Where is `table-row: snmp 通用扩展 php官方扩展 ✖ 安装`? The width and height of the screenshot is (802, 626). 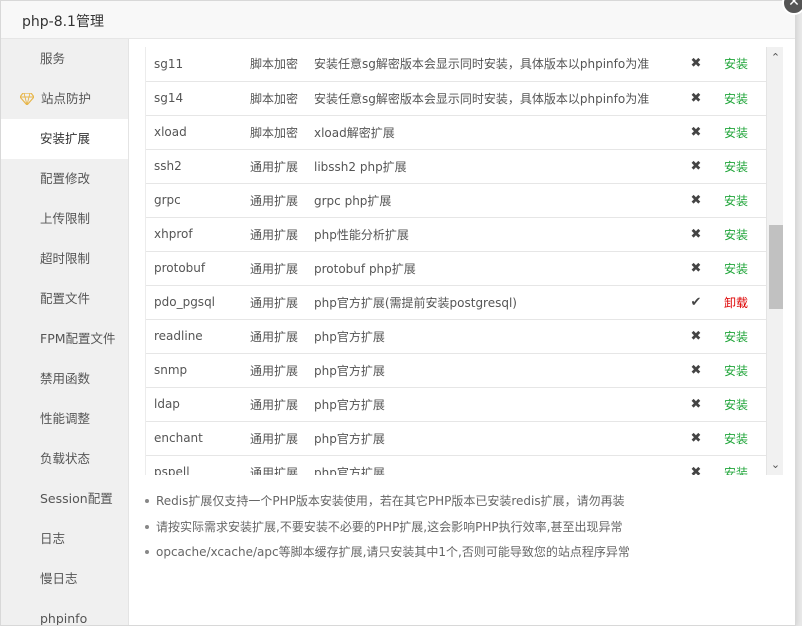 table-row: snmp 通用扩展 php官方扩展 ✖ 安装 is located at coordinates (456, 370).